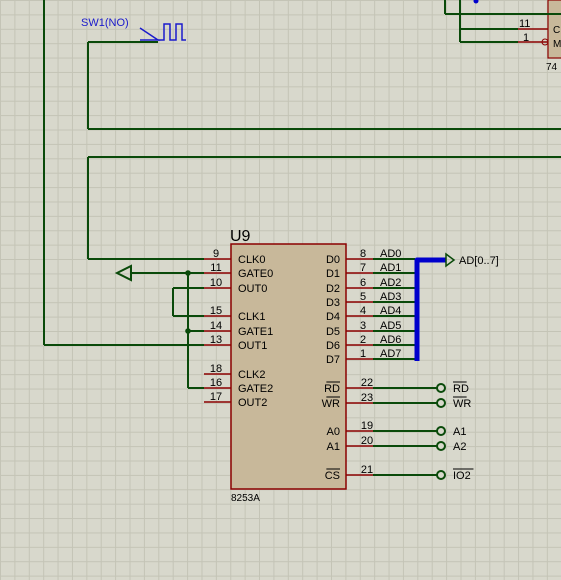  Describe the element at coordinates (397, 444) in the screenshot. I see `pin-a1: A1 20 A2` at that location.